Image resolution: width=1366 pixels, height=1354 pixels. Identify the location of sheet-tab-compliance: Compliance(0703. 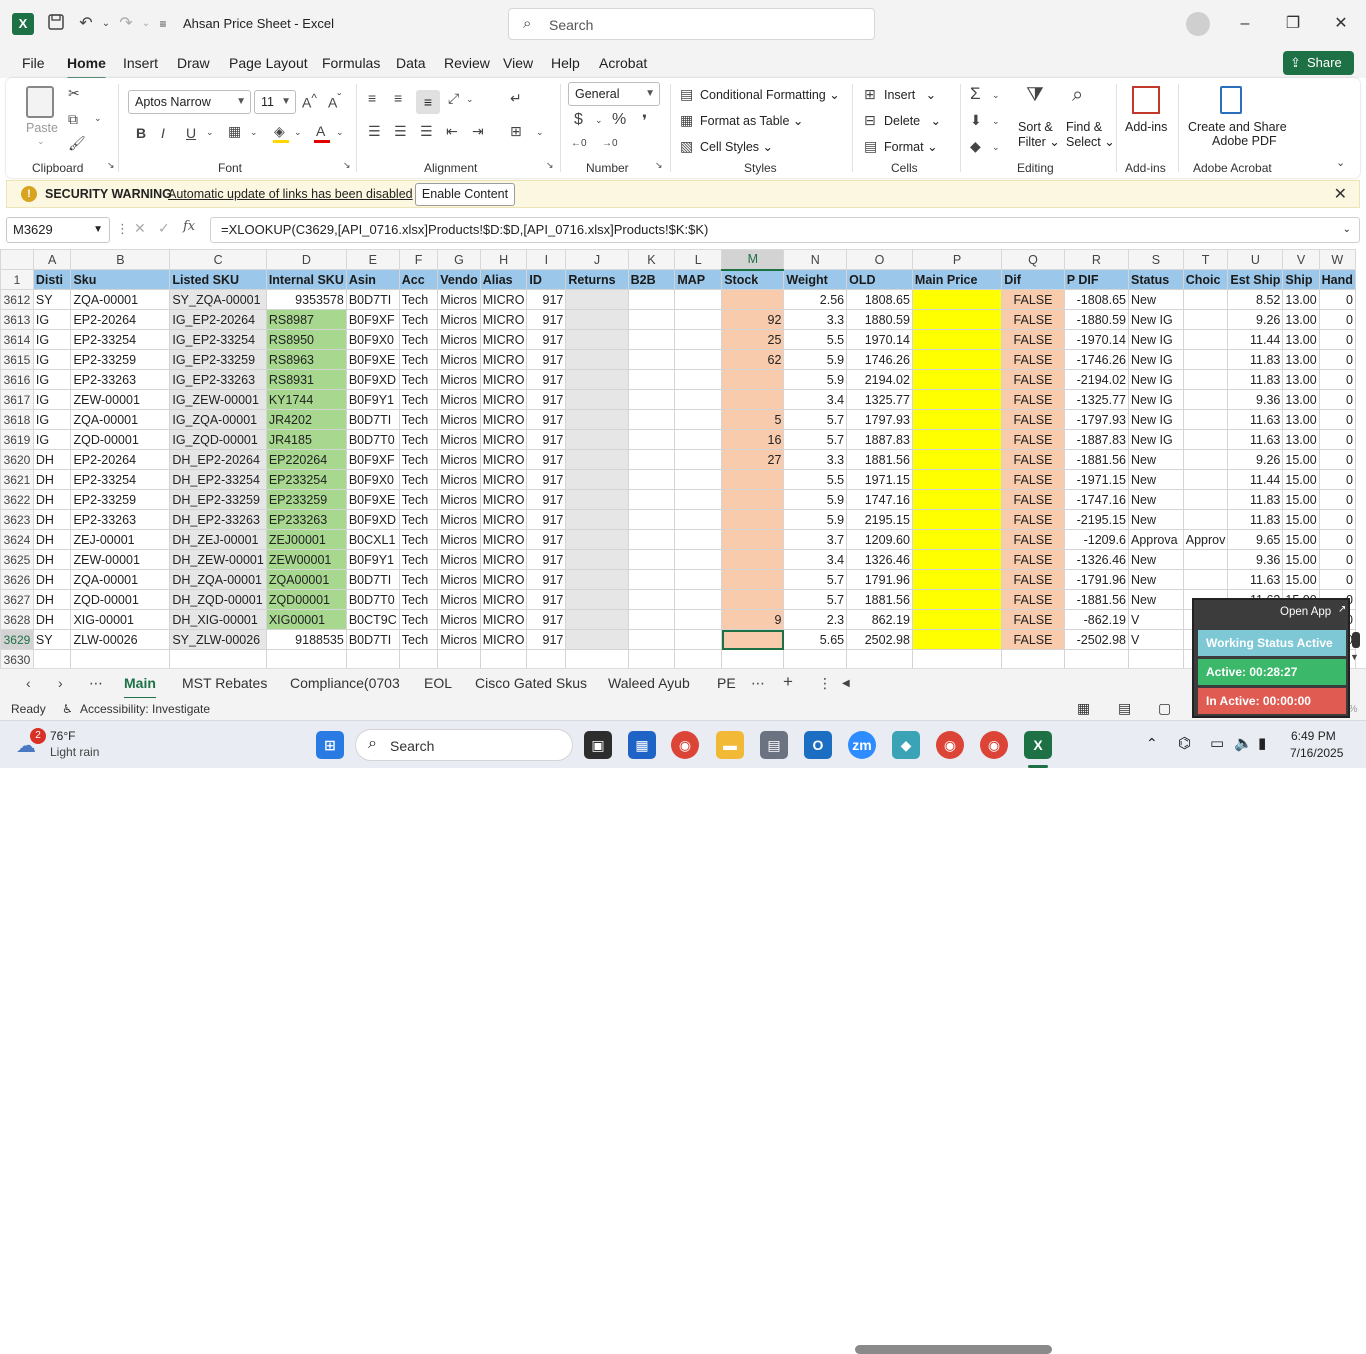
(345, 683).